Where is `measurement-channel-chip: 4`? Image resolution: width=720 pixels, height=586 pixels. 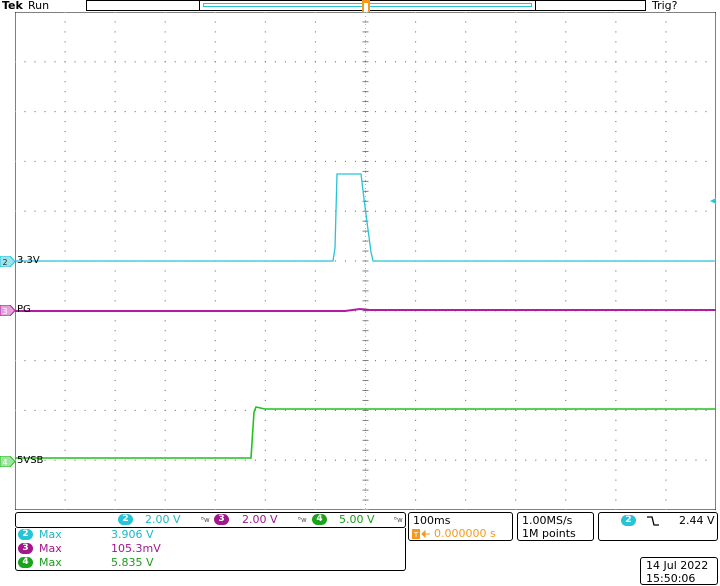
measurement-channel-chip: 4 is located at coordinates (25, 562).